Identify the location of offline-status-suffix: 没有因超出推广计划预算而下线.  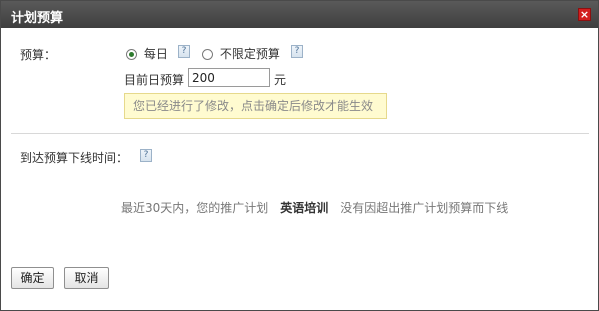
(424, 208).